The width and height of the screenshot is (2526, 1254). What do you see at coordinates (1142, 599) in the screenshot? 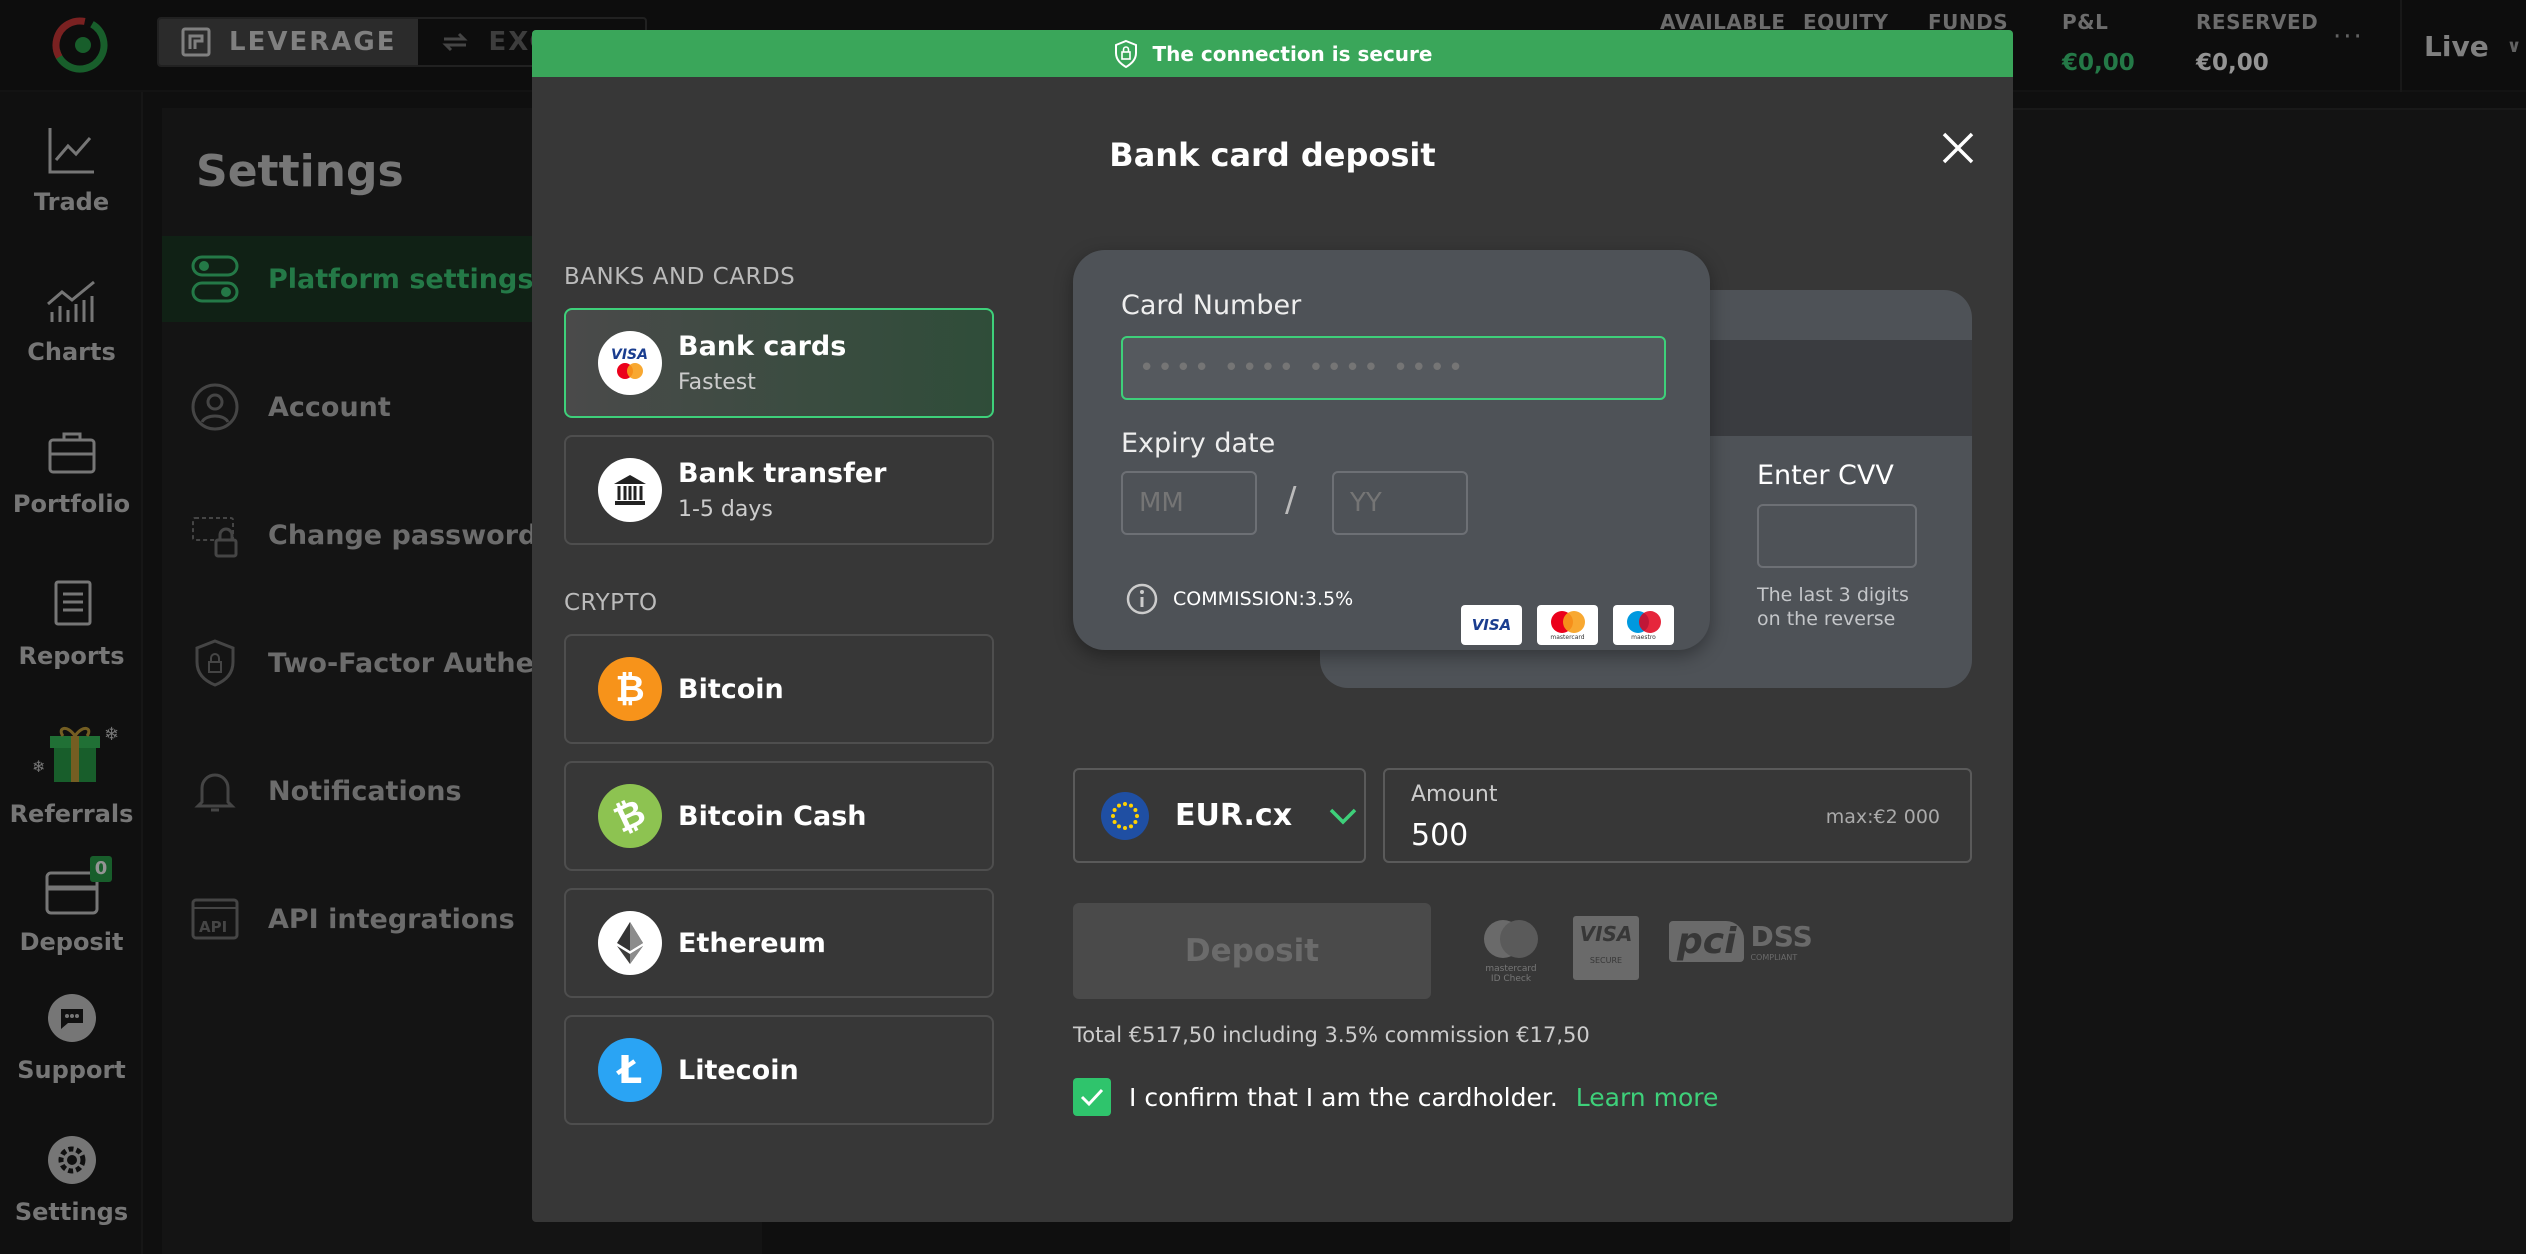
I see `info-icon` at bounding box center [1142, 599].